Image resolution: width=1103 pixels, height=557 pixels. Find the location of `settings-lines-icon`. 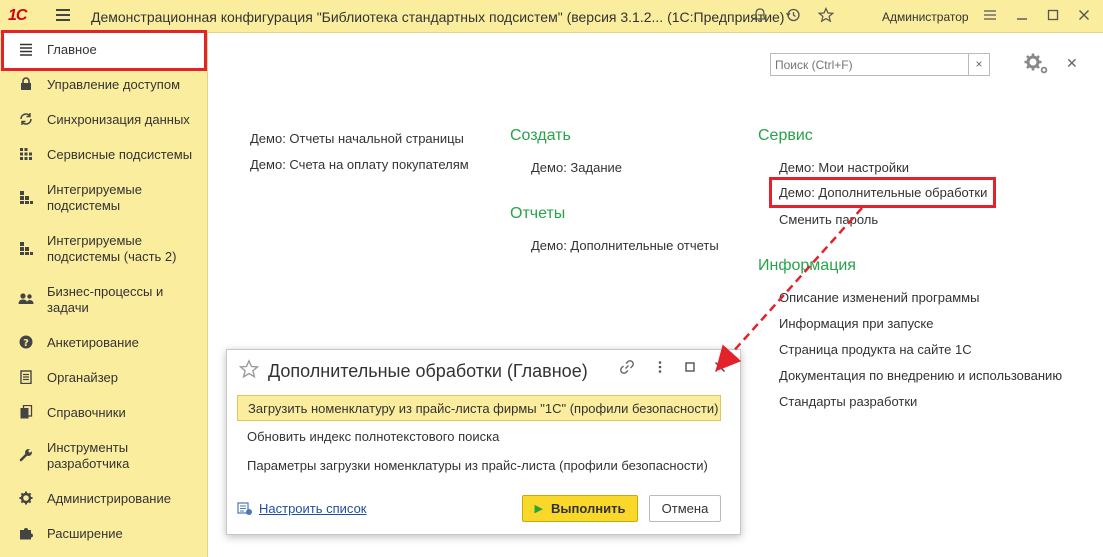

settings-lines-icon is located at coordinates (990, 17).